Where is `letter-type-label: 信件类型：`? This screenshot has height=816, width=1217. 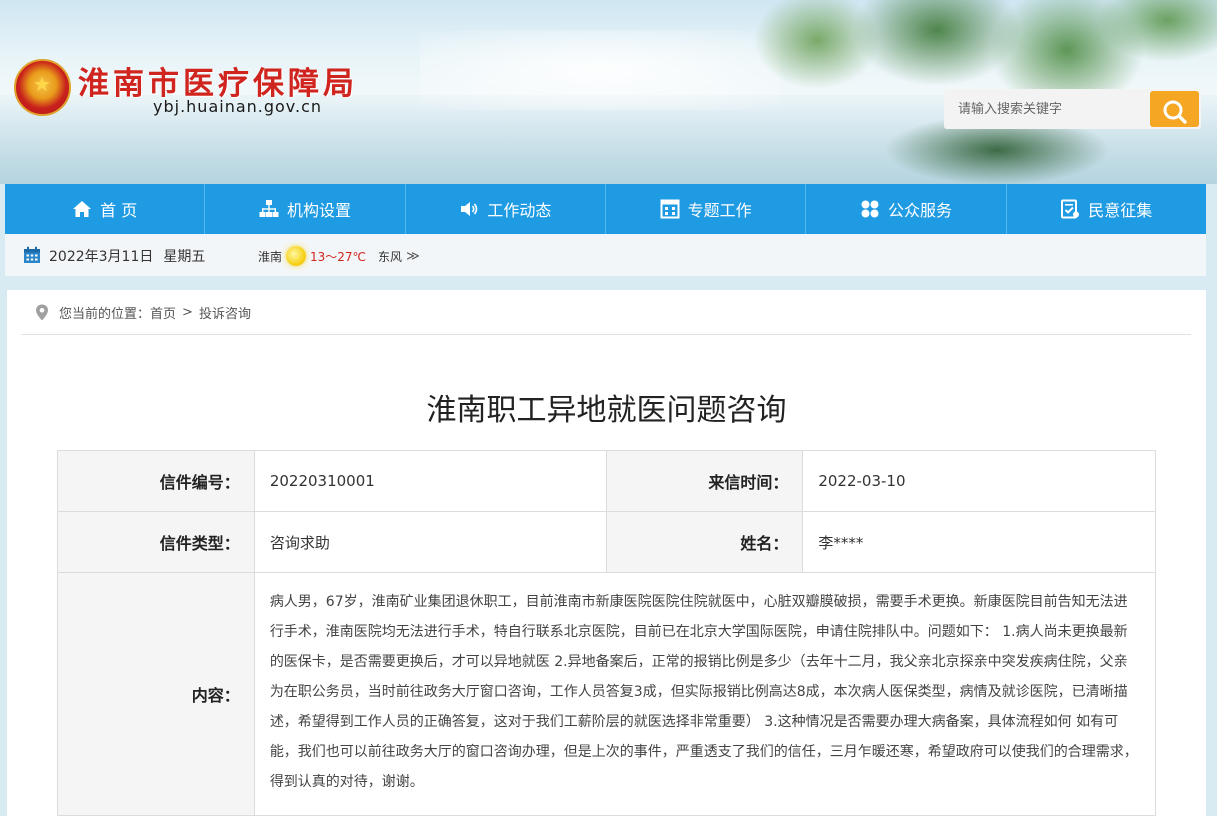
letter-type-label: 信件类型： is located at coordinates (156, 542).